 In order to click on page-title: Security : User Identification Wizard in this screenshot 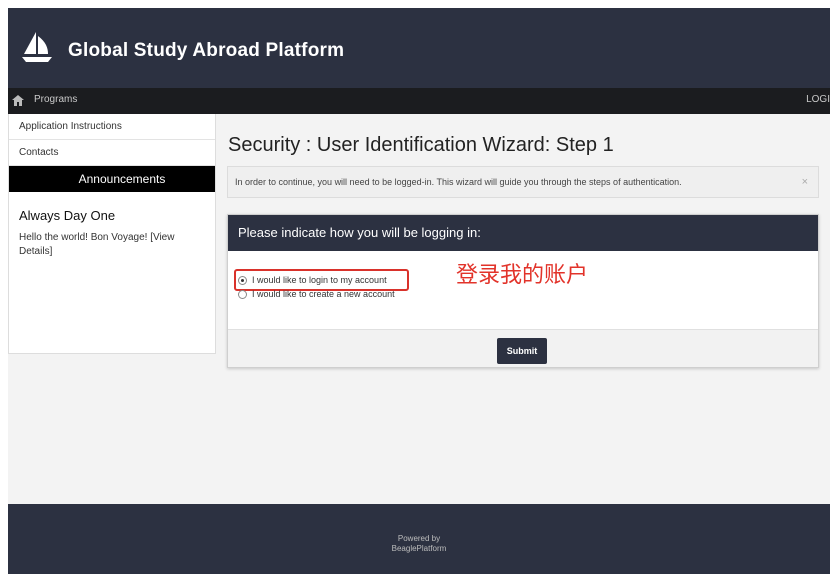, I will do `click(421, 145)`.